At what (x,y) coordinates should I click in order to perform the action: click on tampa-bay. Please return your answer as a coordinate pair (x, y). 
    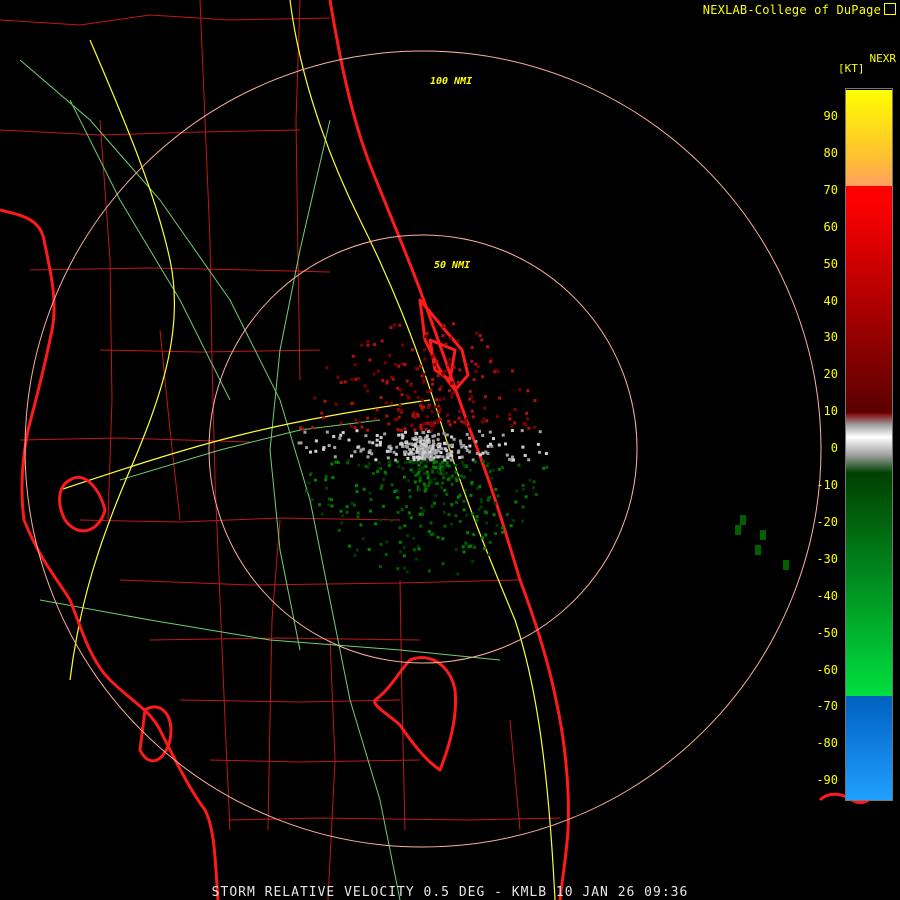
    Looking at the image, I should click on (82, 504).